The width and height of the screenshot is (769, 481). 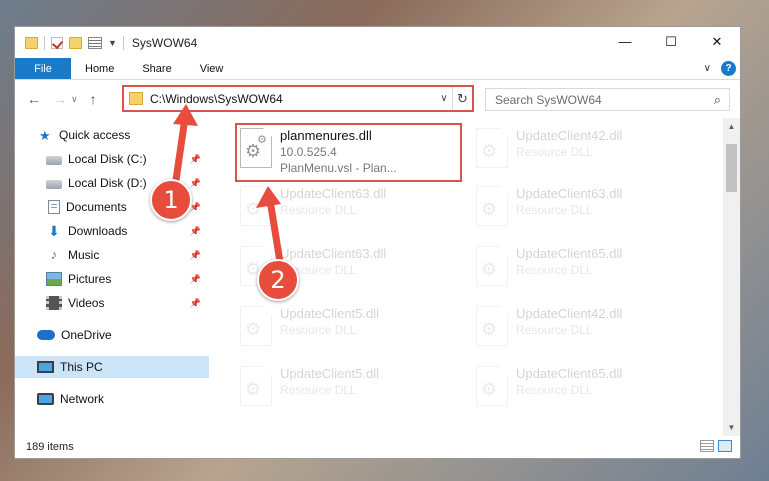 I want to click on properties-check-icon, so click(x=57, y=42).